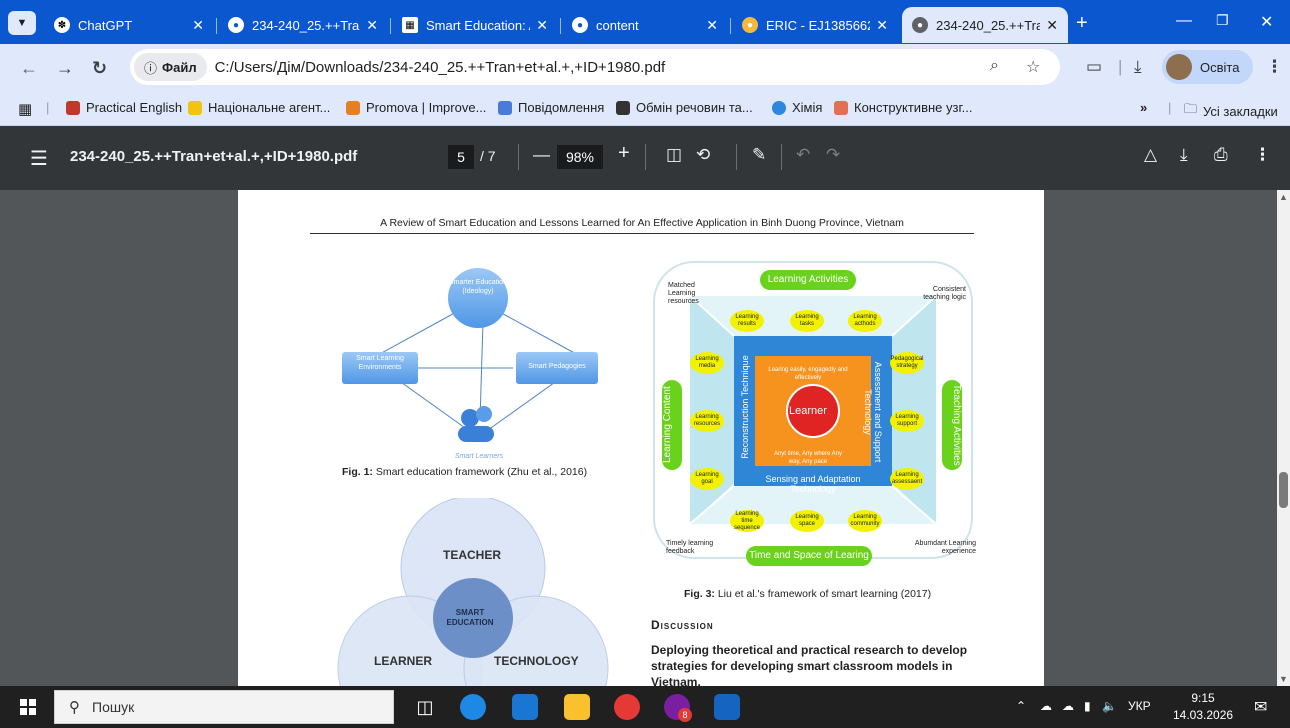 The image size is (1290, 728). What do you see at coordinates (1222, 20) in the screenshot?
I see `restore-icon: ❐` at bounding box center [1222, 20].